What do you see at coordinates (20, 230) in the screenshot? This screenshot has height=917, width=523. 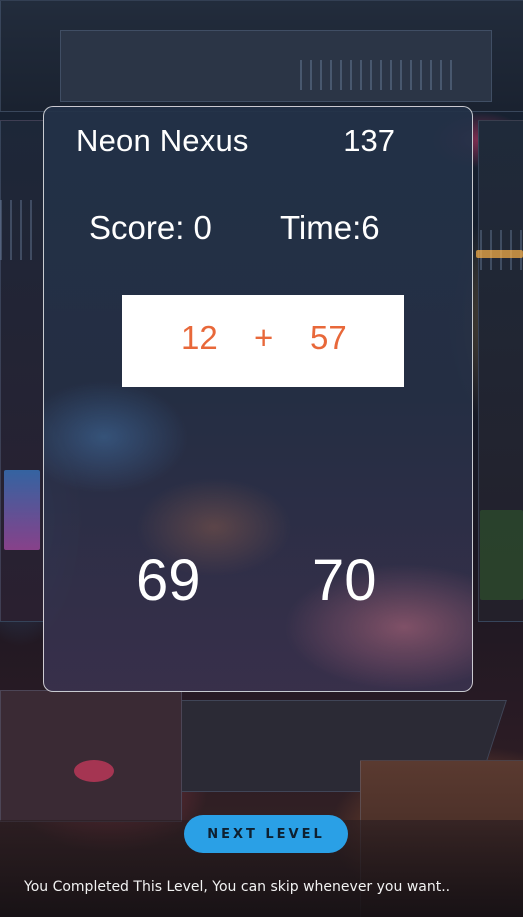 I see `background-window-stripes` at bounding box center [20, 230].